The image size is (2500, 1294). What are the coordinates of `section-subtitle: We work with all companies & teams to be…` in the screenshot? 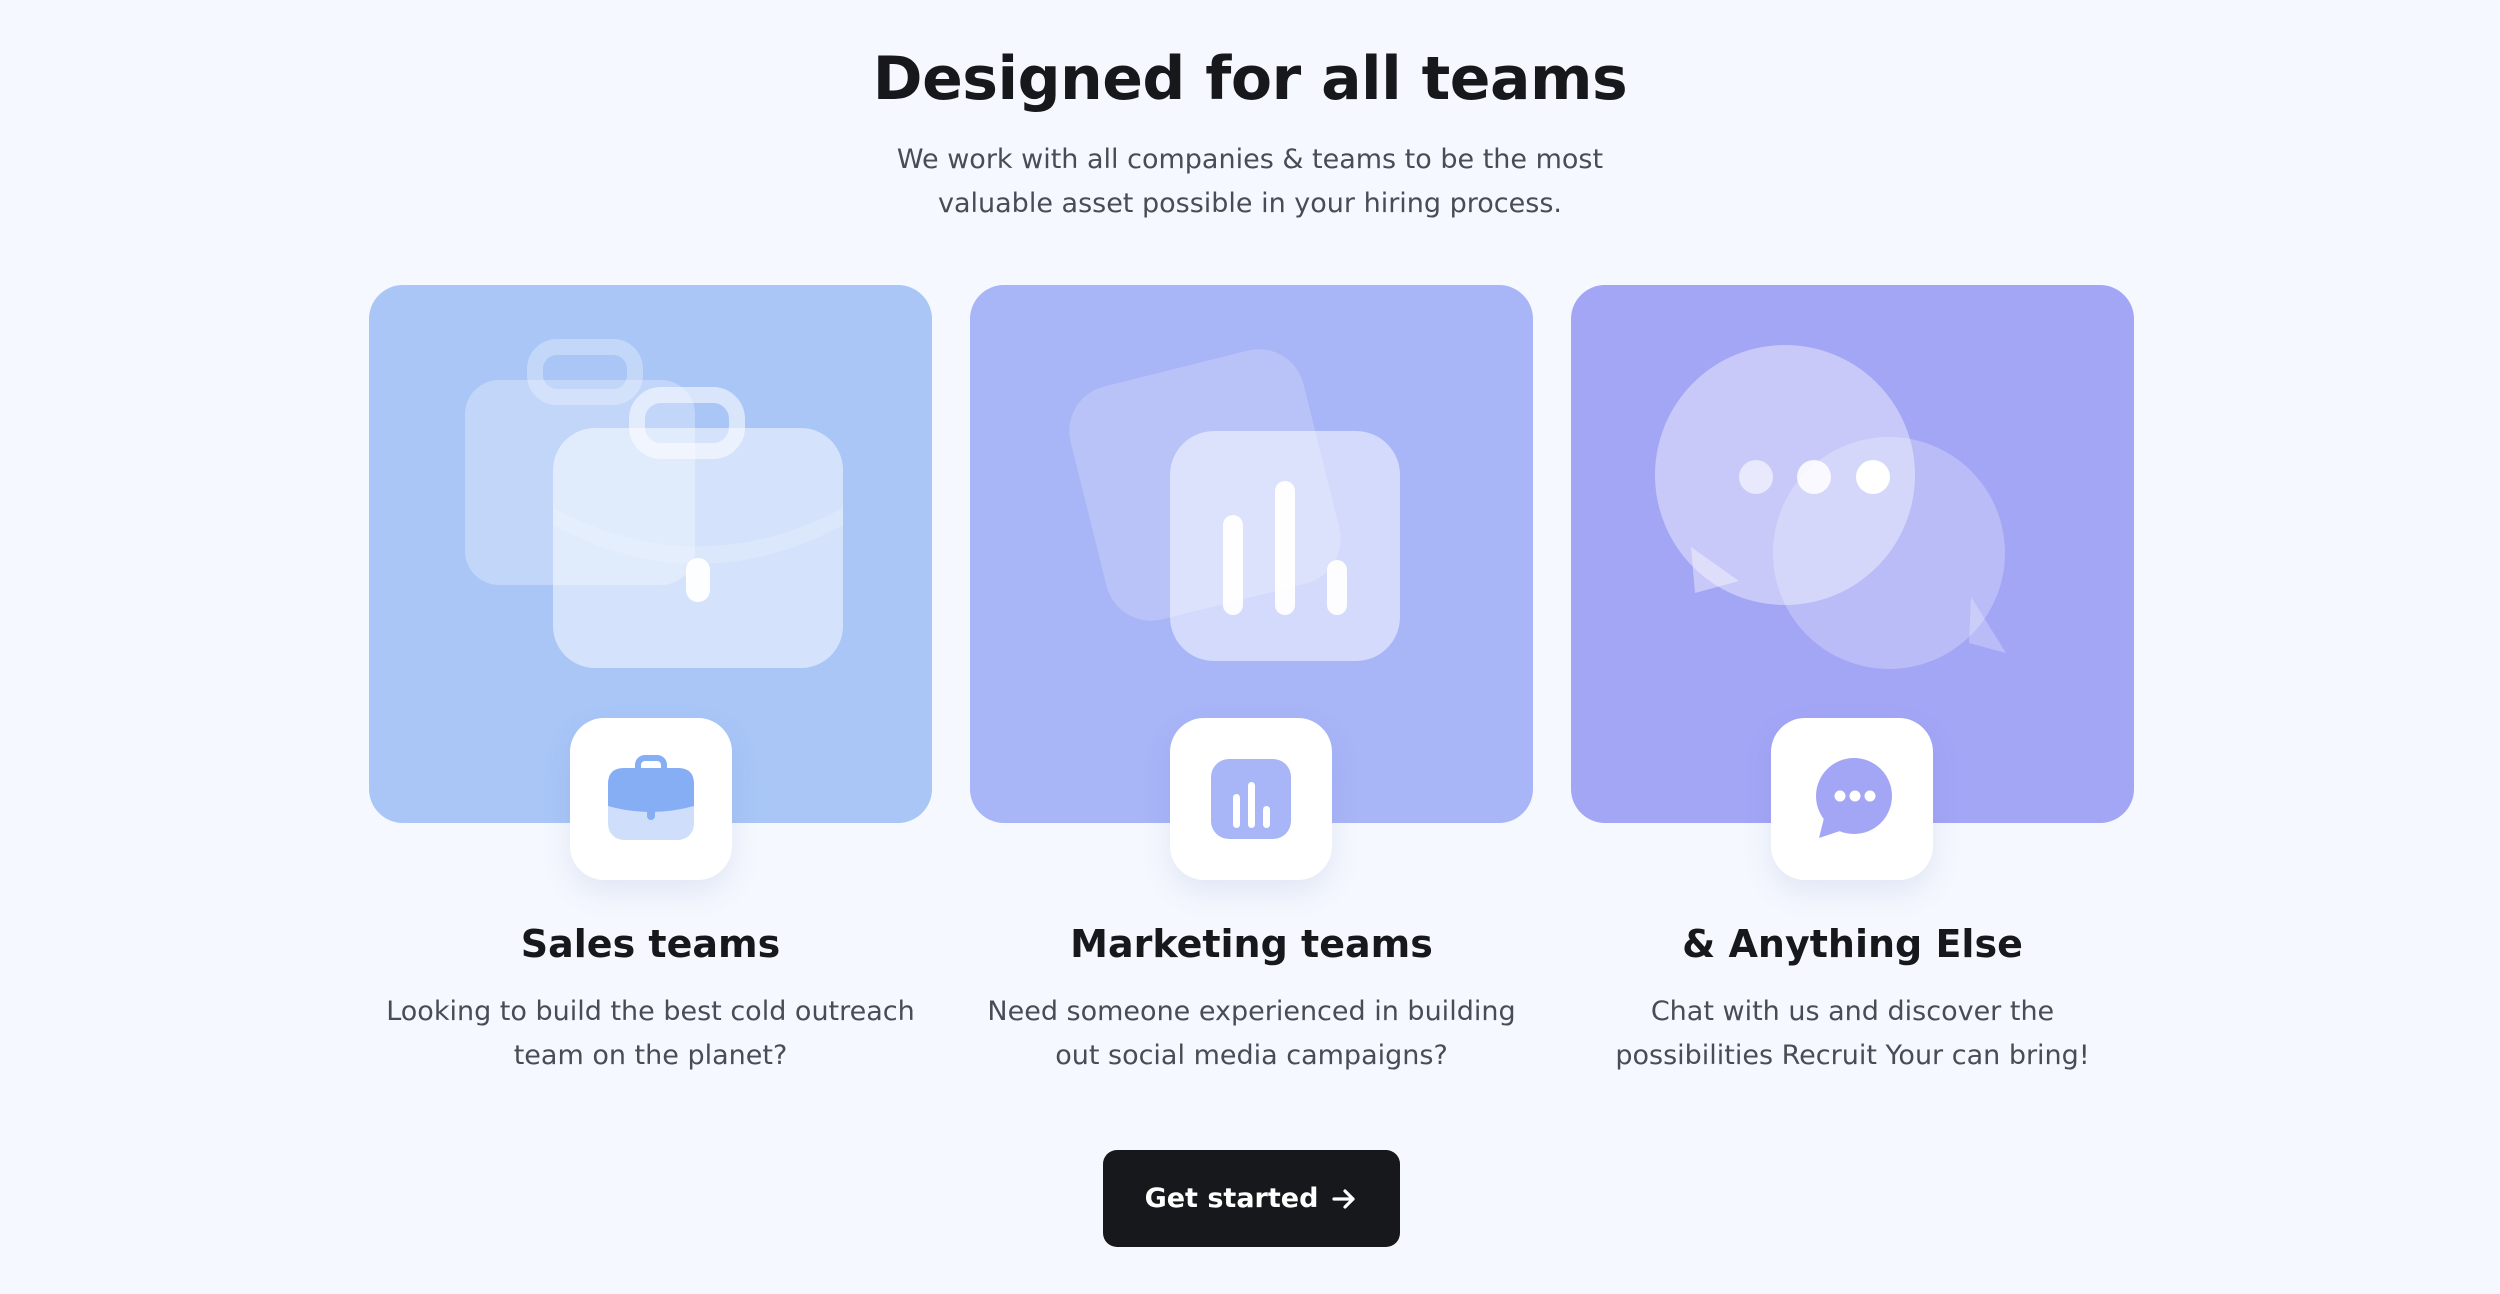 It's located at (1250, 181).